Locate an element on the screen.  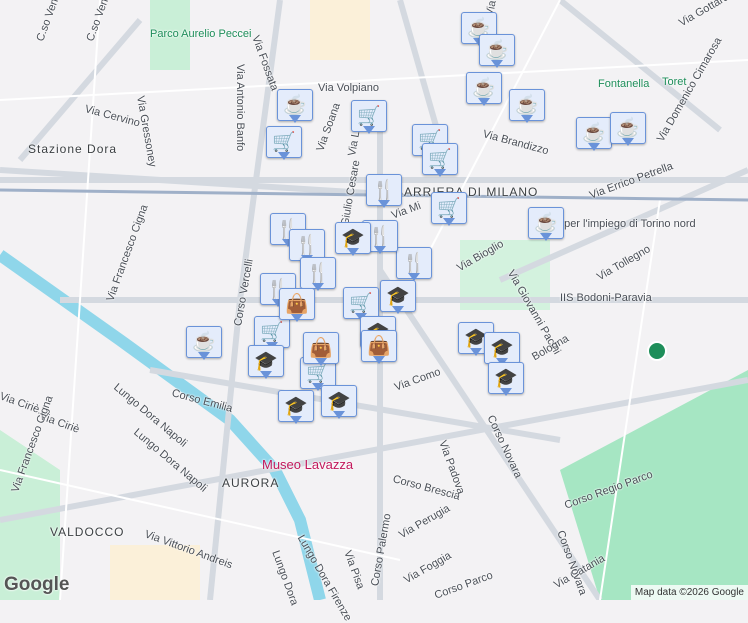
google-logo: Google is located at coordinates (37, 584).